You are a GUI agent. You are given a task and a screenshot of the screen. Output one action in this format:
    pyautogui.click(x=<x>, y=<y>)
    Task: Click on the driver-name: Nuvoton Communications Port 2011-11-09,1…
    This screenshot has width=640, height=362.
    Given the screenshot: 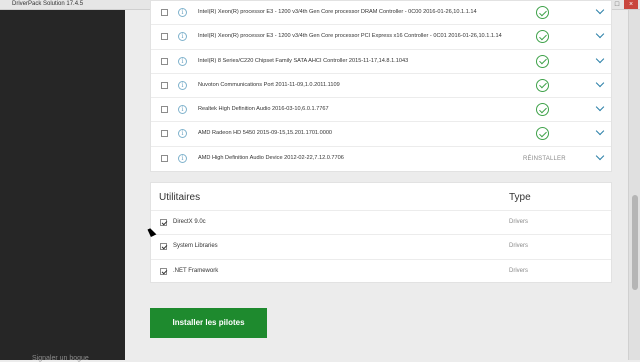 What is the action you would take?
    pyautogui.click(x=269, y=84)
    